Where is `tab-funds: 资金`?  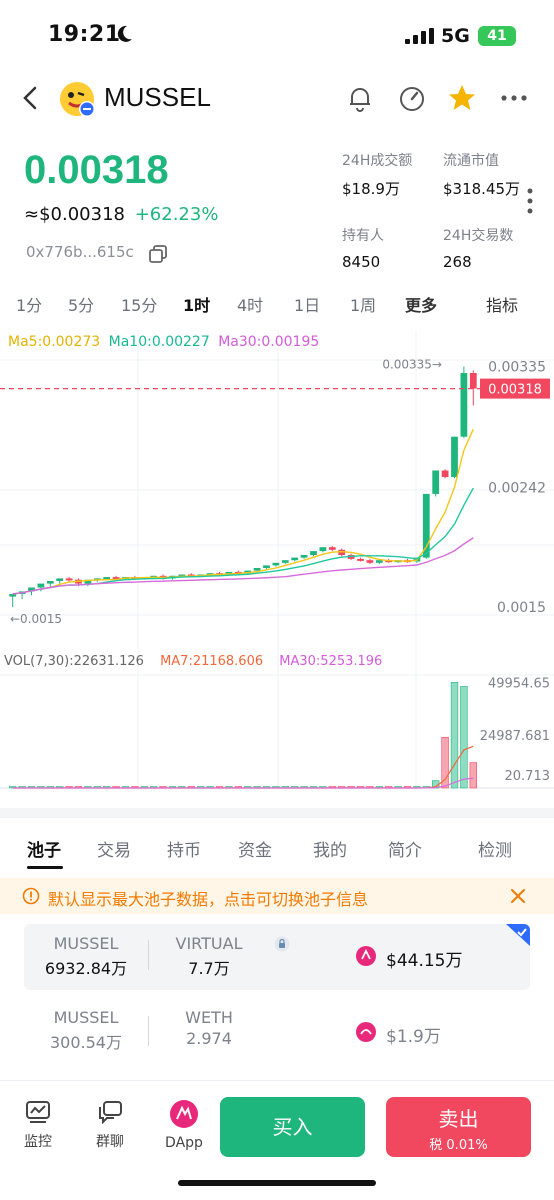 tab-funds: 资金 is located at coordinates (255, 848).